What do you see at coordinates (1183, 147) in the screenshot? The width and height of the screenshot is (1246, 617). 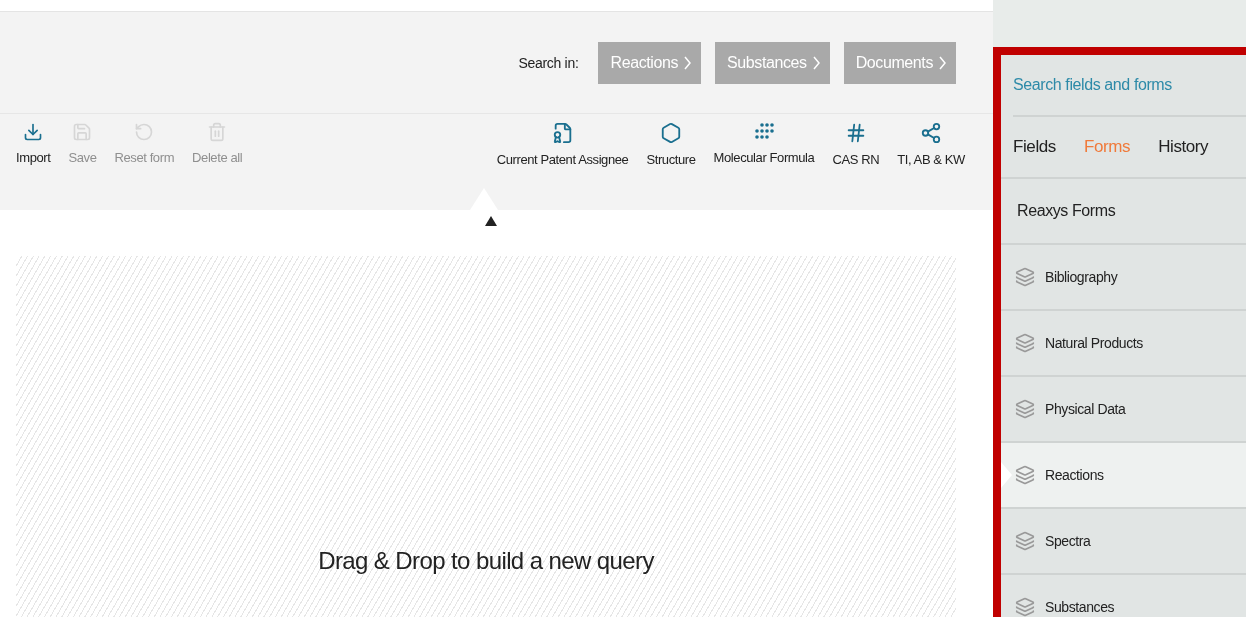 I see `panel-tab: History` at bounding box center [1183, 147].